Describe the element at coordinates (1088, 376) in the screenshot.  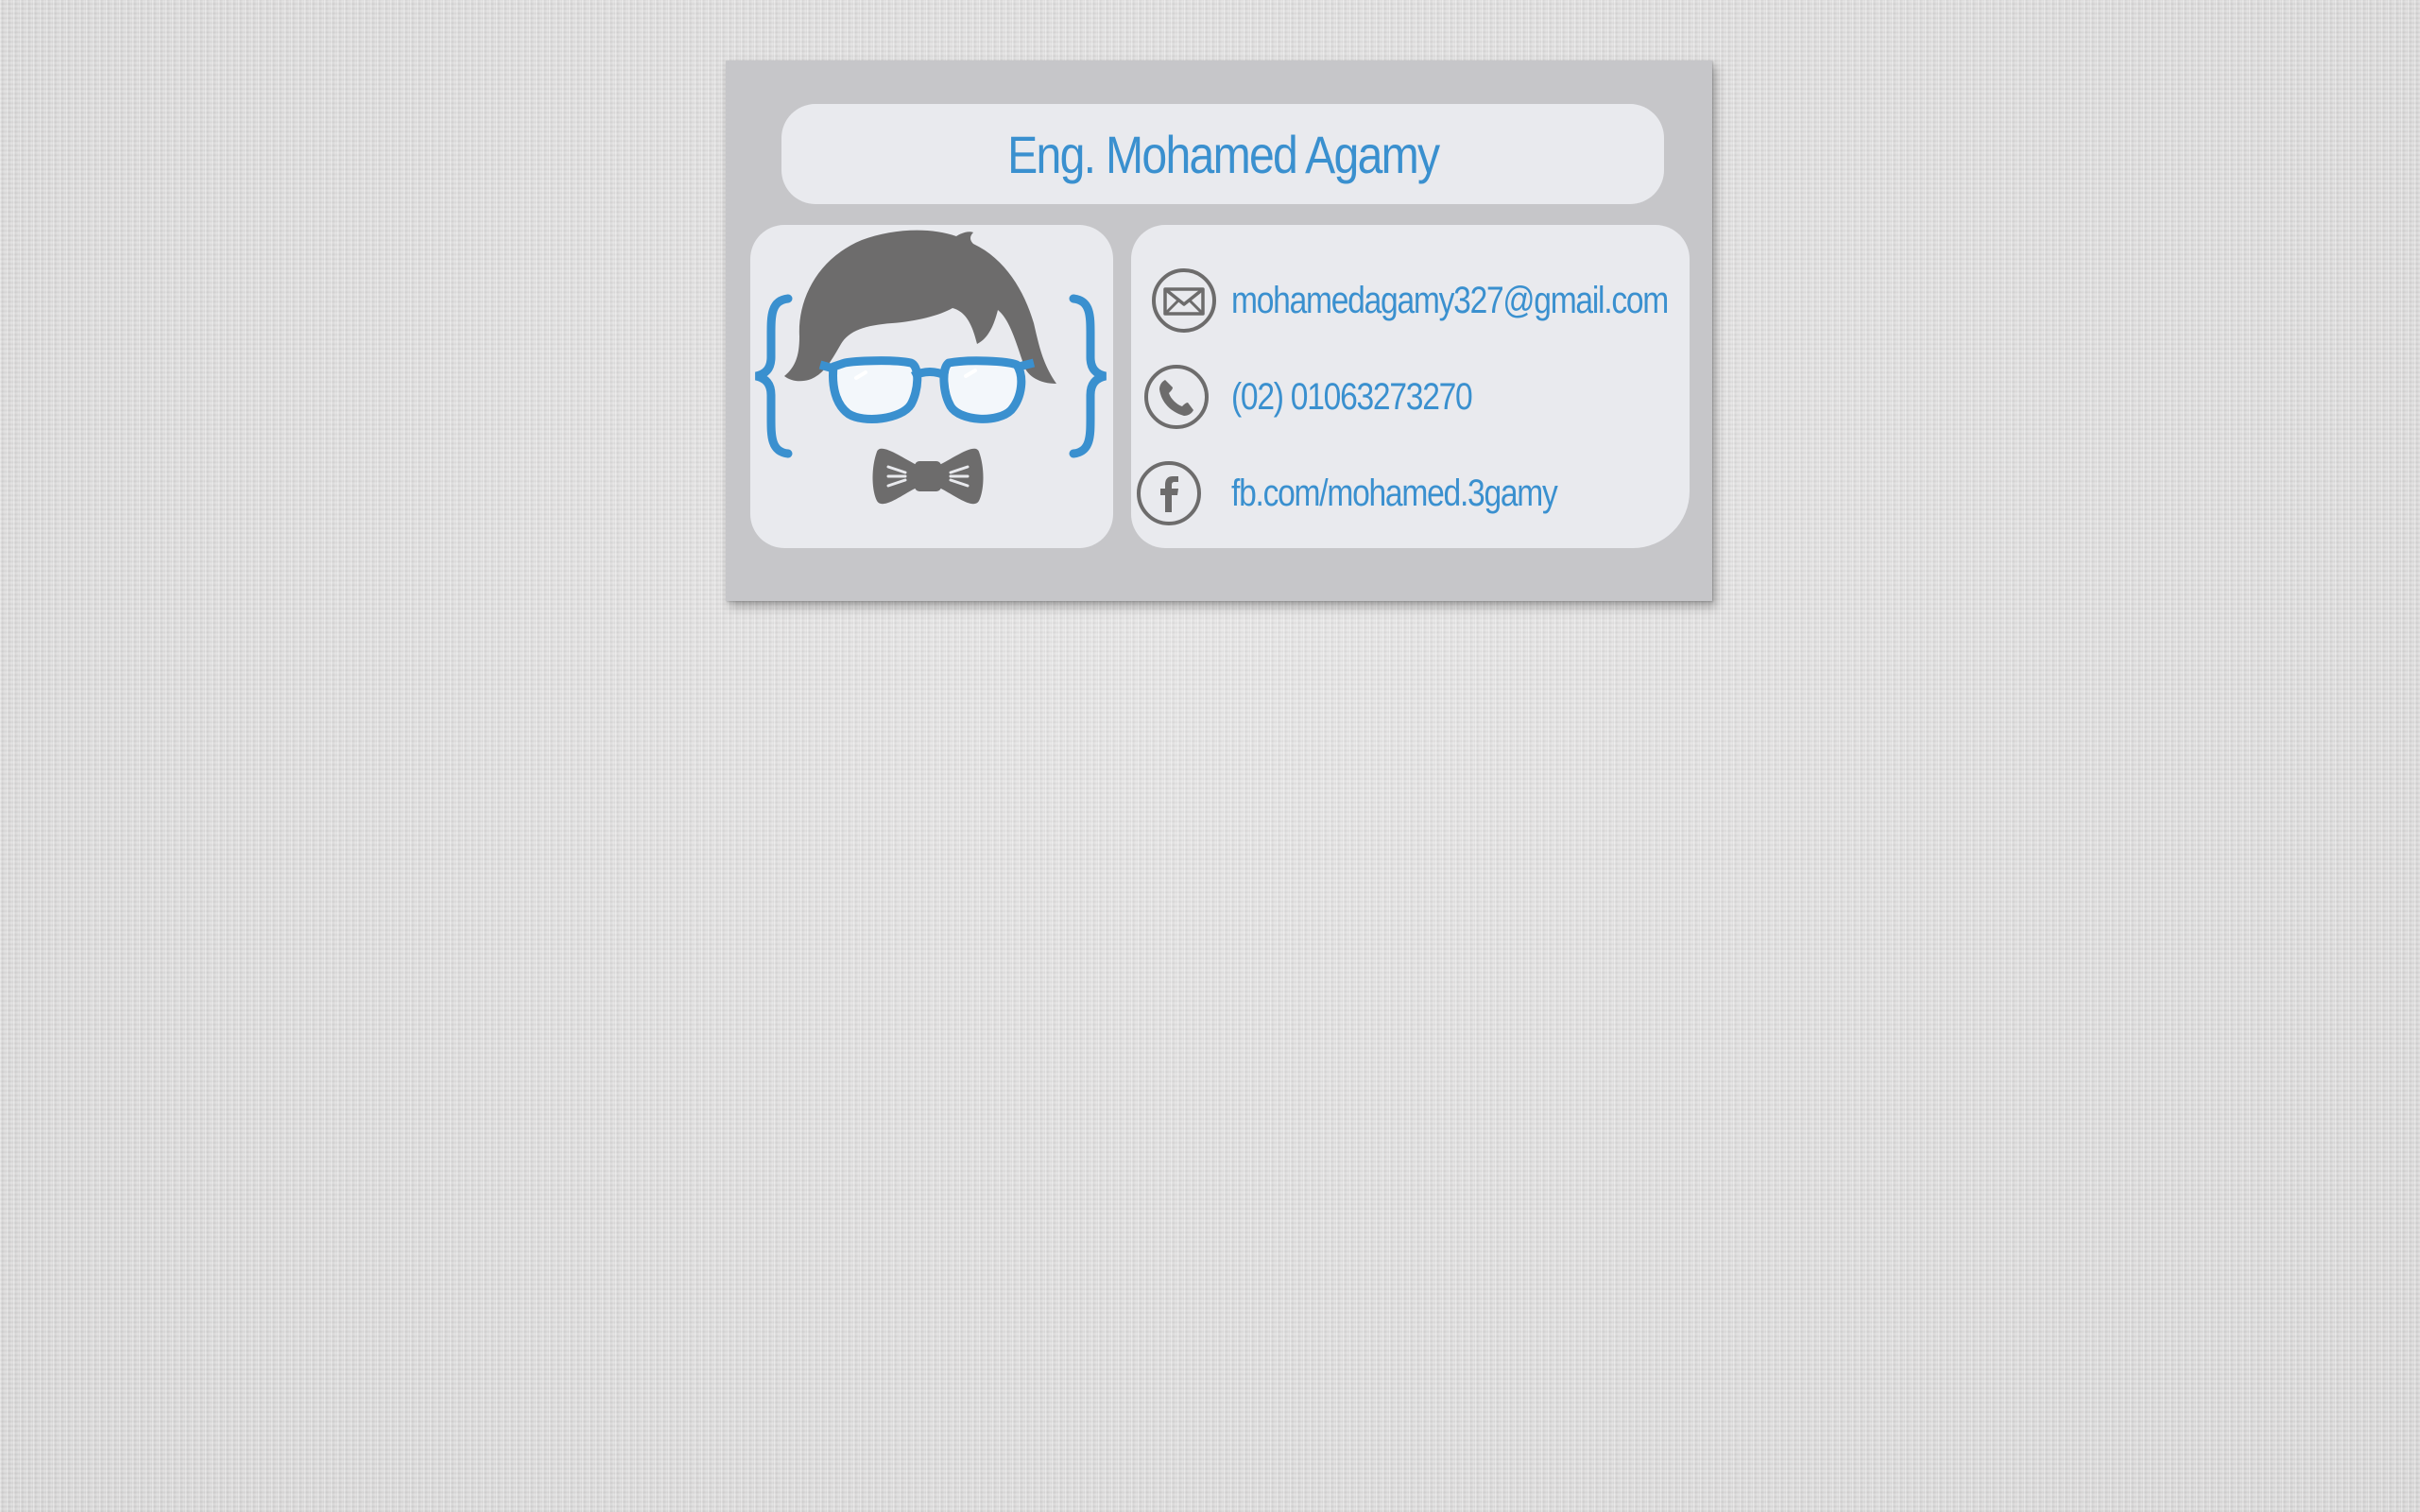
I see `right-brace-icon` at that location.